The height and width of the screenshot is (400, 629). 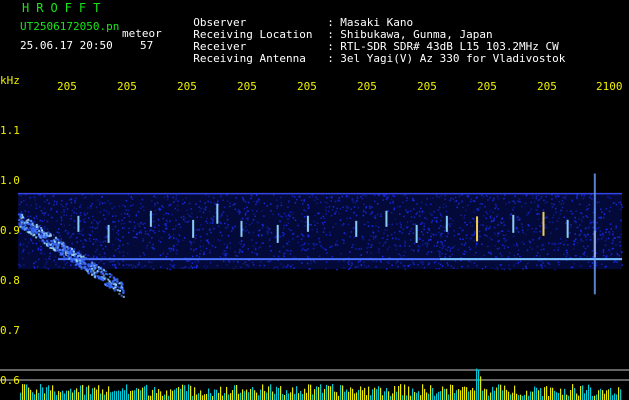 I want to click on meteor-ping, so click(x=477, y=229).